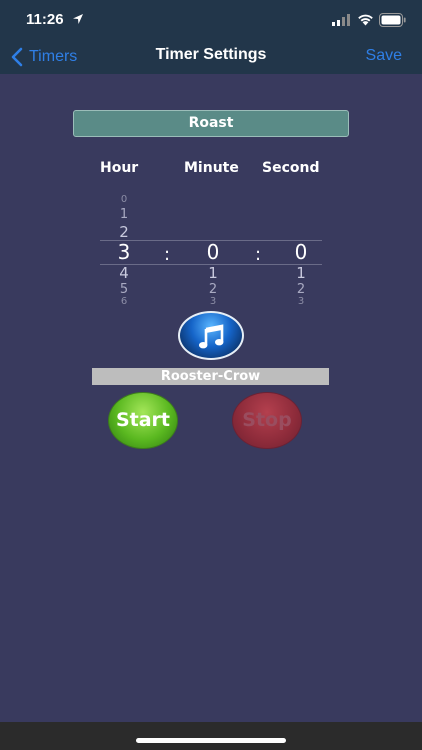 Image resolution: width=422 pixels, height=750 pixels. I want to click on location-arrow-icon, so click(78, 19).